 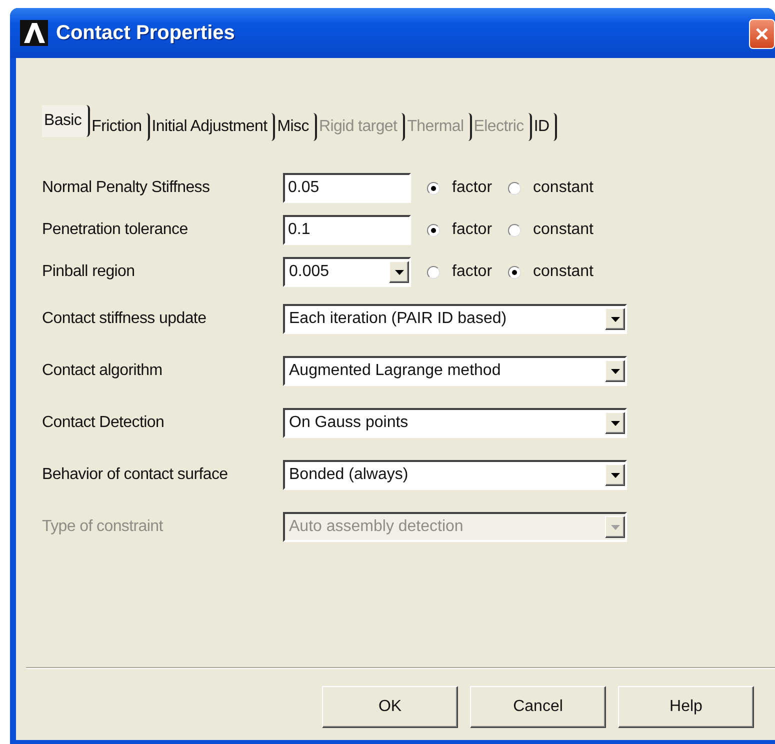 What do you see at coordinates (115, 230) in the screenshot?
I see `field-label: Penetration tolerance` at bounding box center [115, 230].